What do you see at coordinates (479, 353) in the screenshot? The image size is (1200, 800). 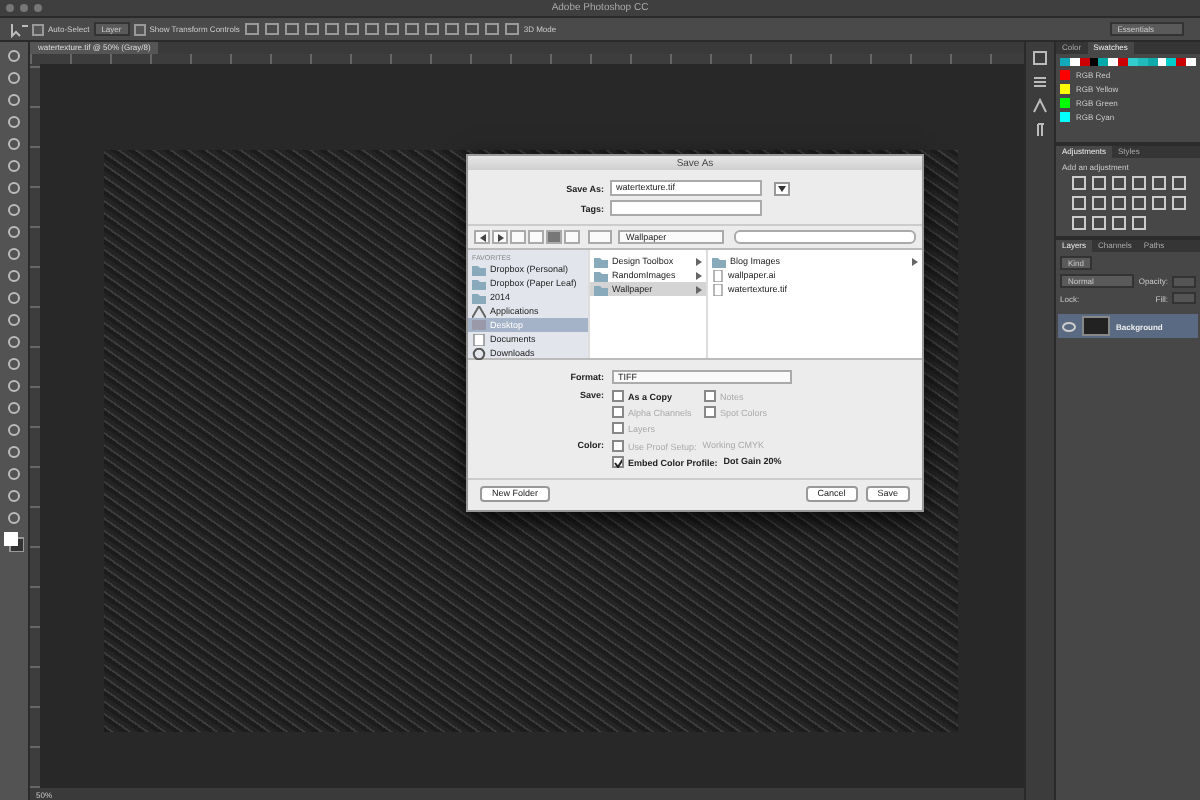 I see `download-icon` at bounding box center [479, 353].